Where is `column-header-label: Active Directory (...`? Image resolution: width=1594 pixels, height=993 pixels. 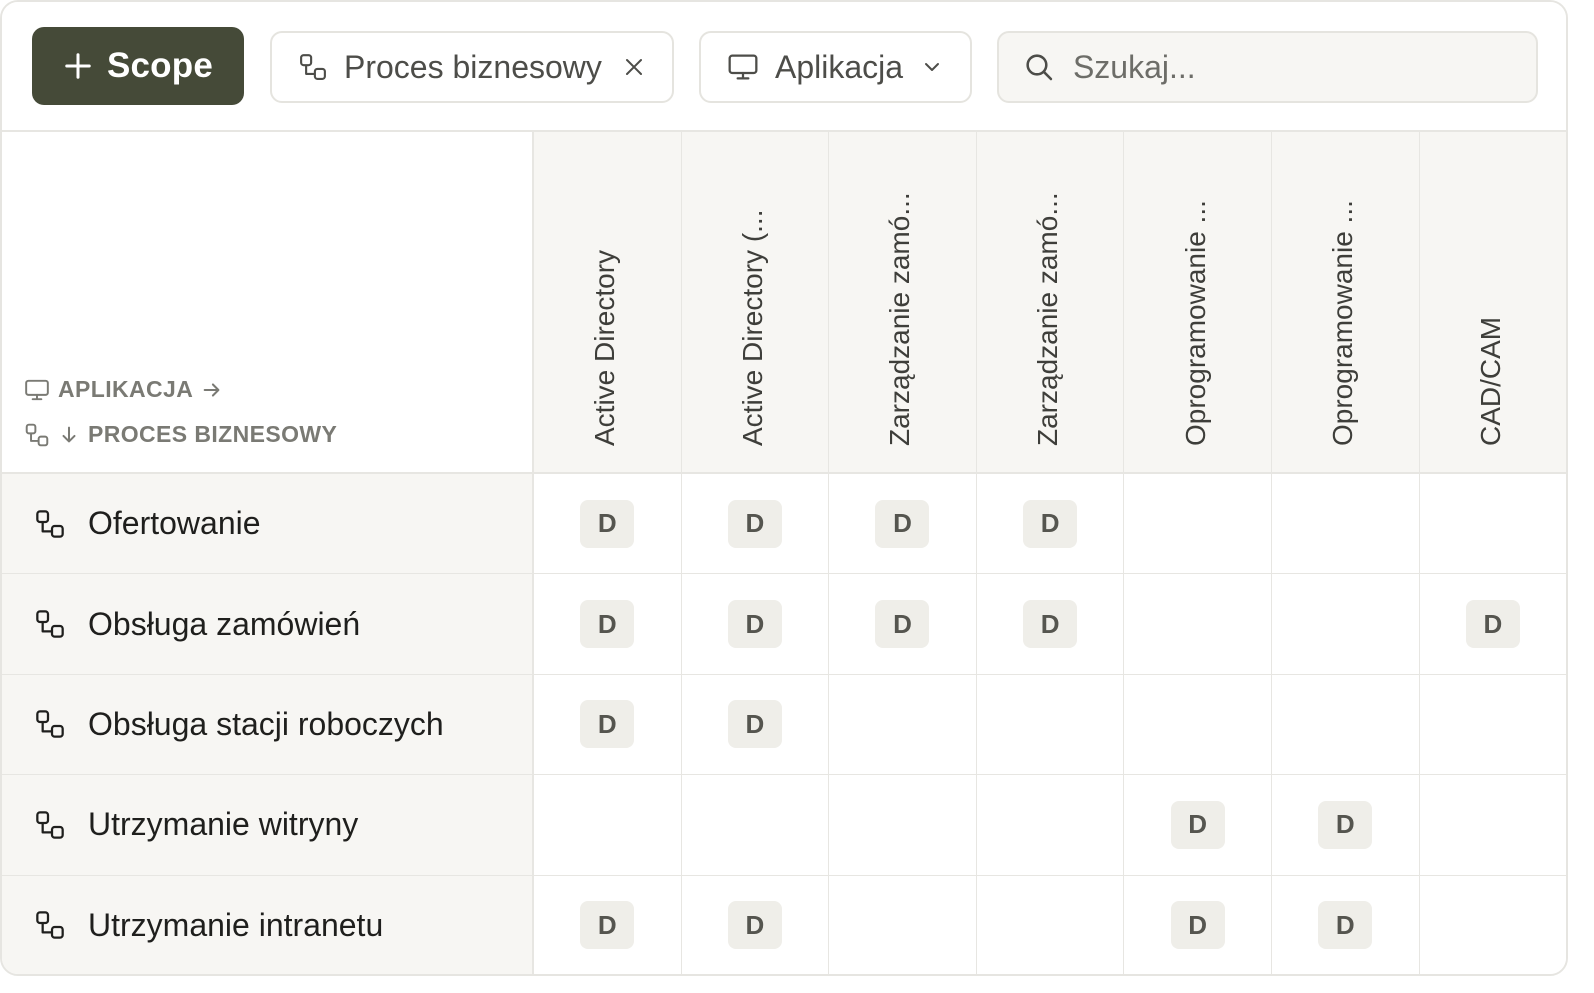
column-header-label: Active Directory (... is located at coordinates (752, 327).